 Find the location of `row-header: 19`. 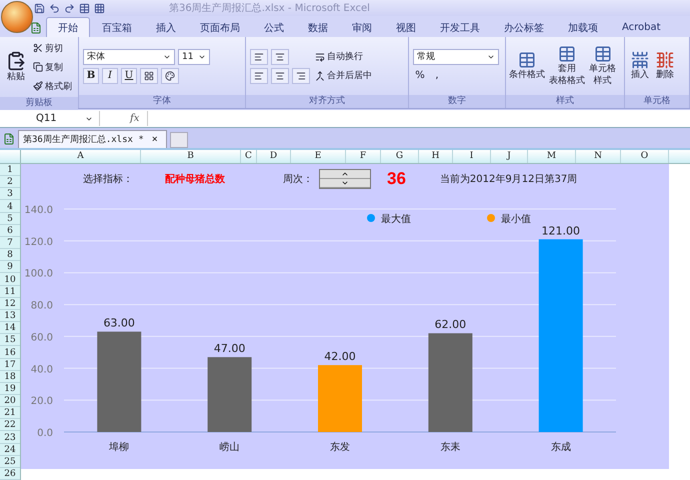

row-header: 19 is located at coordinates (10, 388).